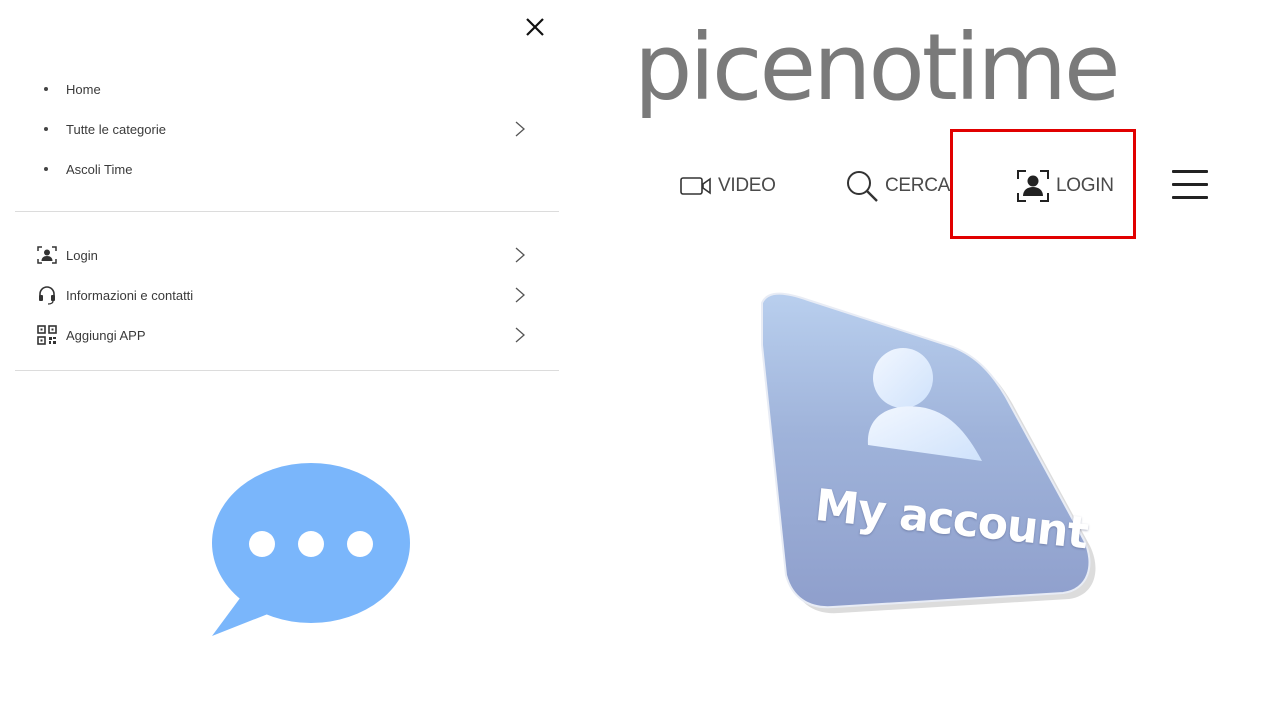 Image resolution: width=1280 pixels, height=720 pixels. I want to click on qr-code-icon, so click(47, 335).